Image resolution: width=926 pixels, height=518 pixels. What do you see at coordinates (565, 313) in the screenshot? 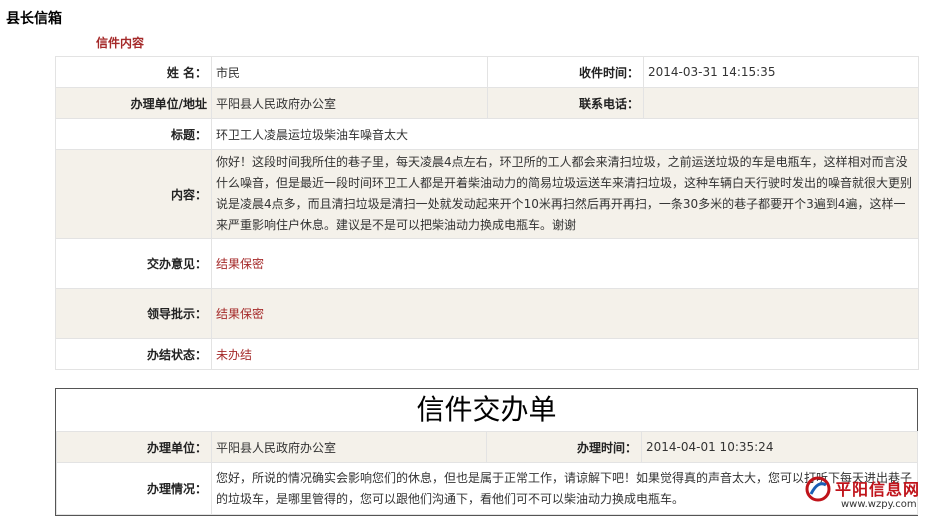
I see `leader-value: 结果保密` at bounding box center [565, 313].